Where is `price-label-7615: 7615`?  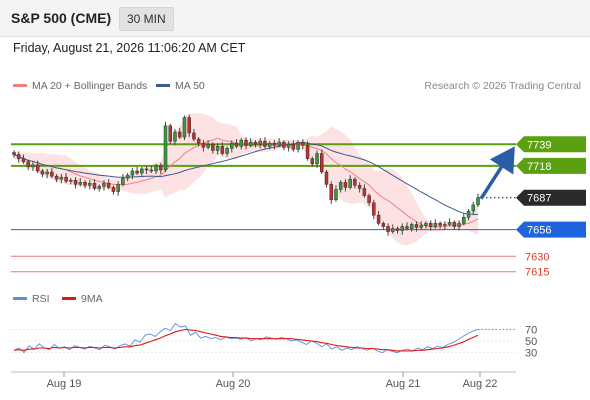
price-label-7615: 7615 is located at coordinates (537, 273).